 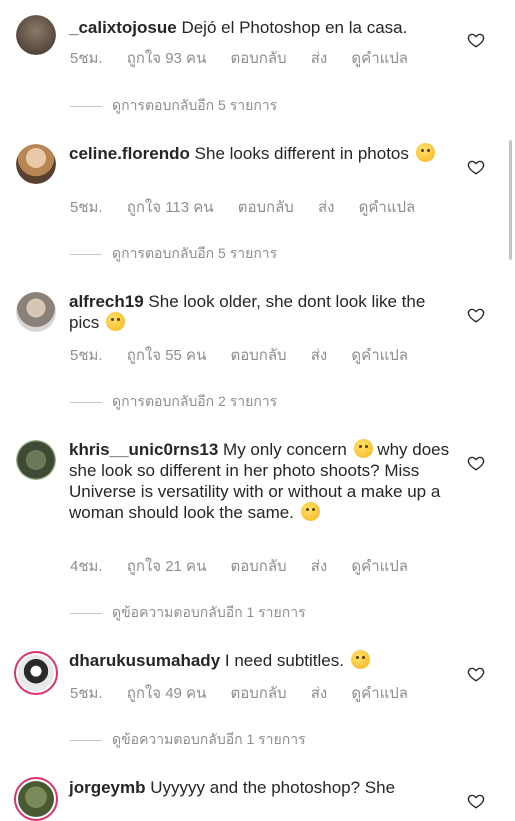 I want to click on comment-meta: 5ชม. ถูกใจ 93 คน ตอบกลับ ส่ง ดูคำแปล, so click(x=249, y=58).